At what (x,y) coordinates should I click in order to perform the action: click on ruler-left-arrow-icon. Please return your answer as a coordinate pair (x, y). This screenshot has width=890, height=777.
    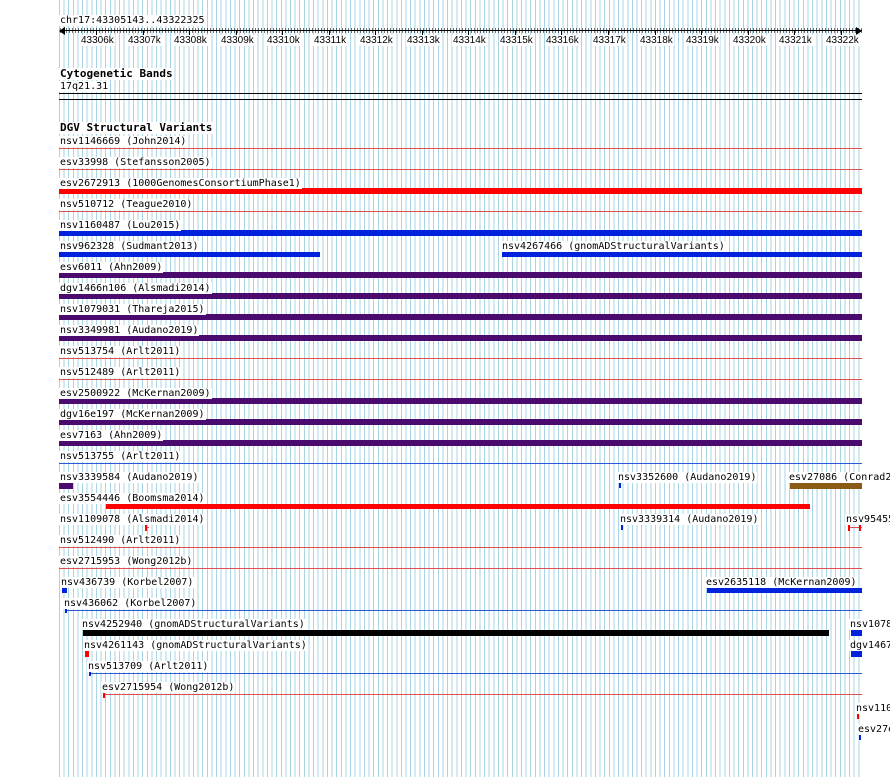
    Looking at the image, I should click on (62, 31).